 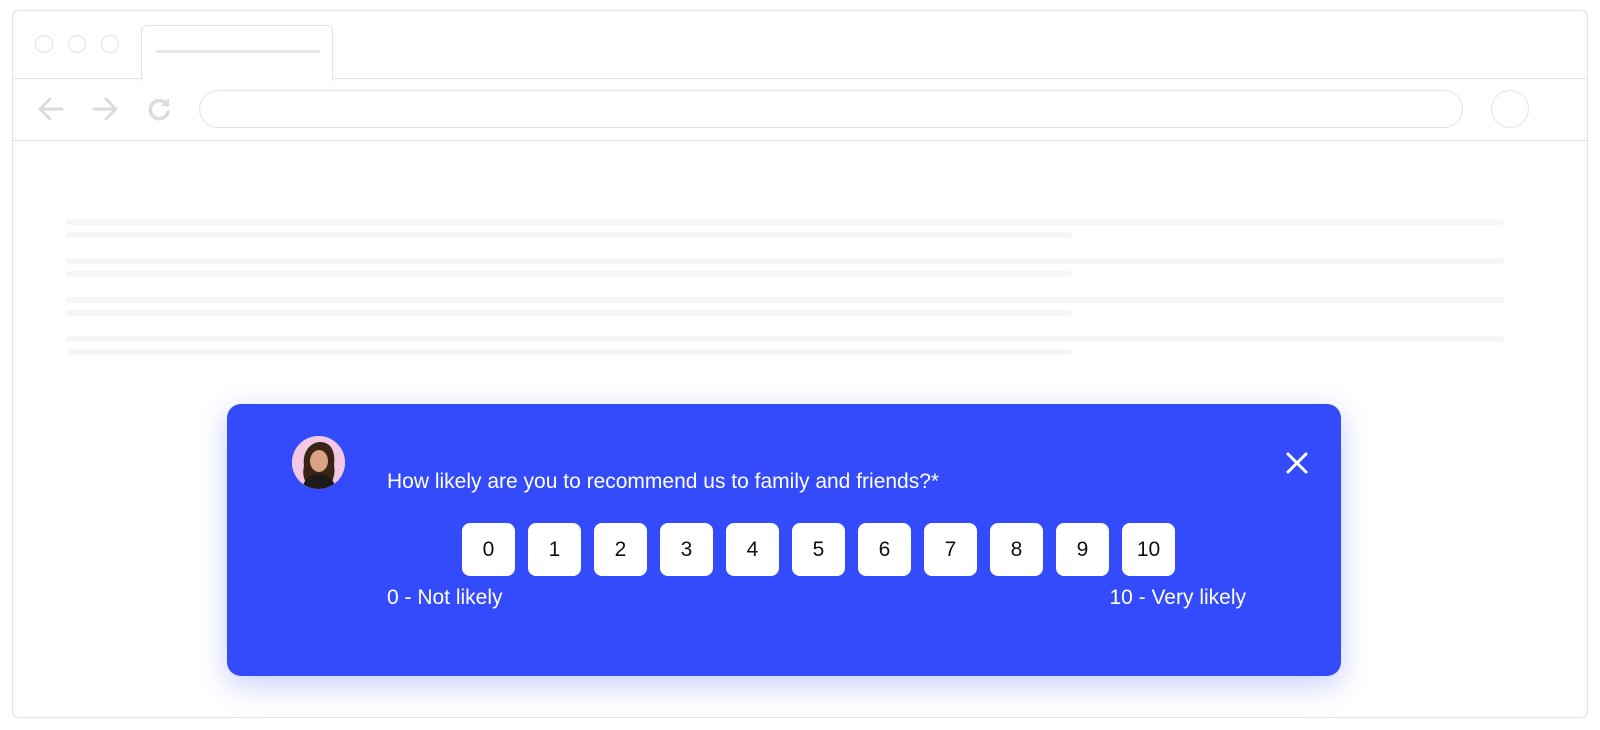 I want to click on score-button-5: 5, so click(x=818, y=549).